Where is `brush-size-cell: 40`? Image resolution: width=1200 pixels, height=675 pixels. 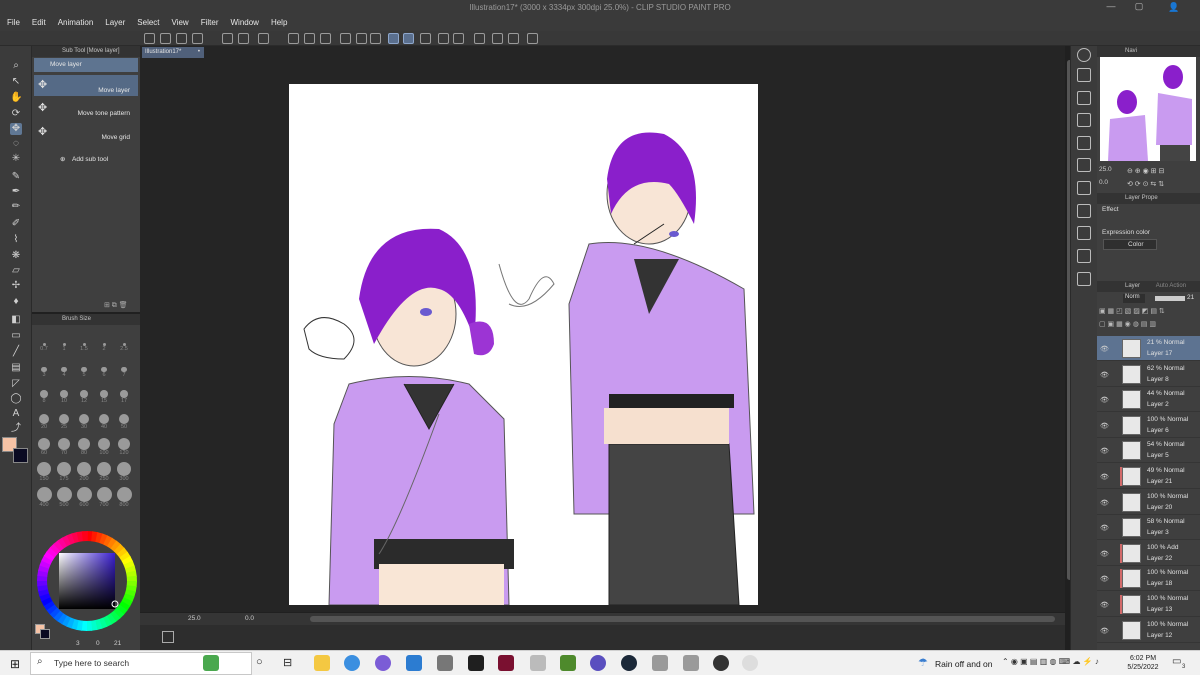
brush-size-cell: 40 is located at coordinates (104, 420).